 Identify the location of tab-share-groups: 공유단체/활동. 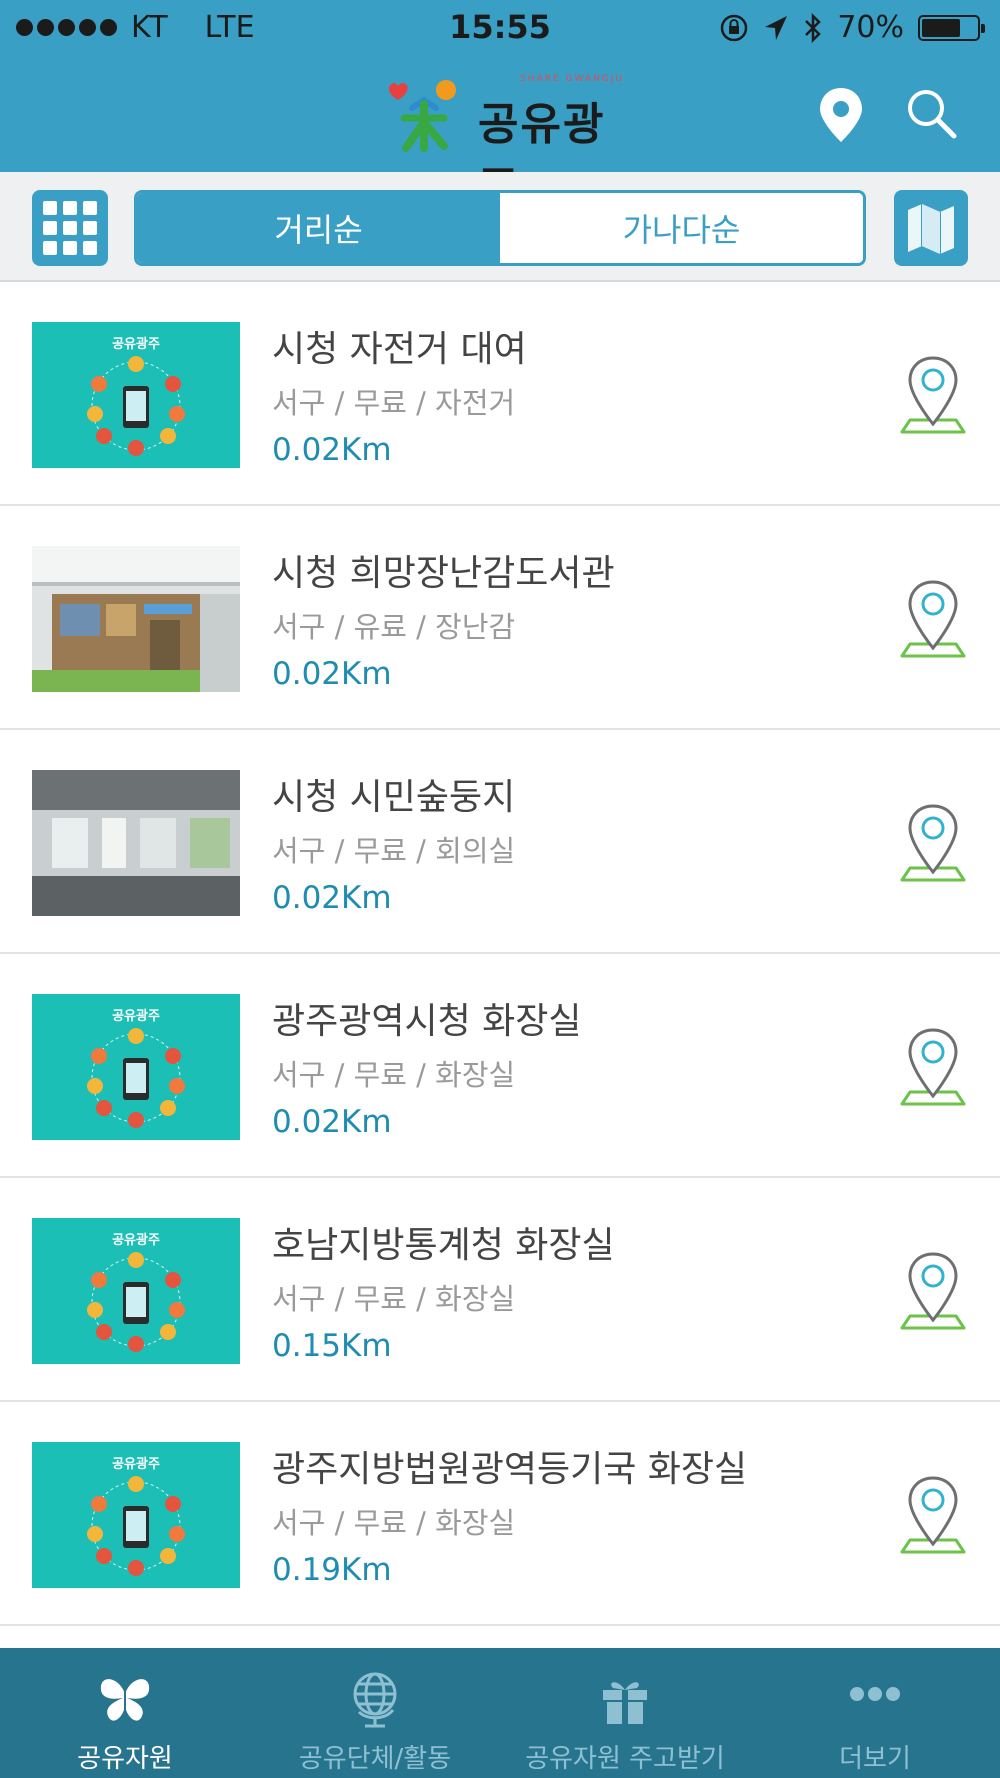
(375, 1713).